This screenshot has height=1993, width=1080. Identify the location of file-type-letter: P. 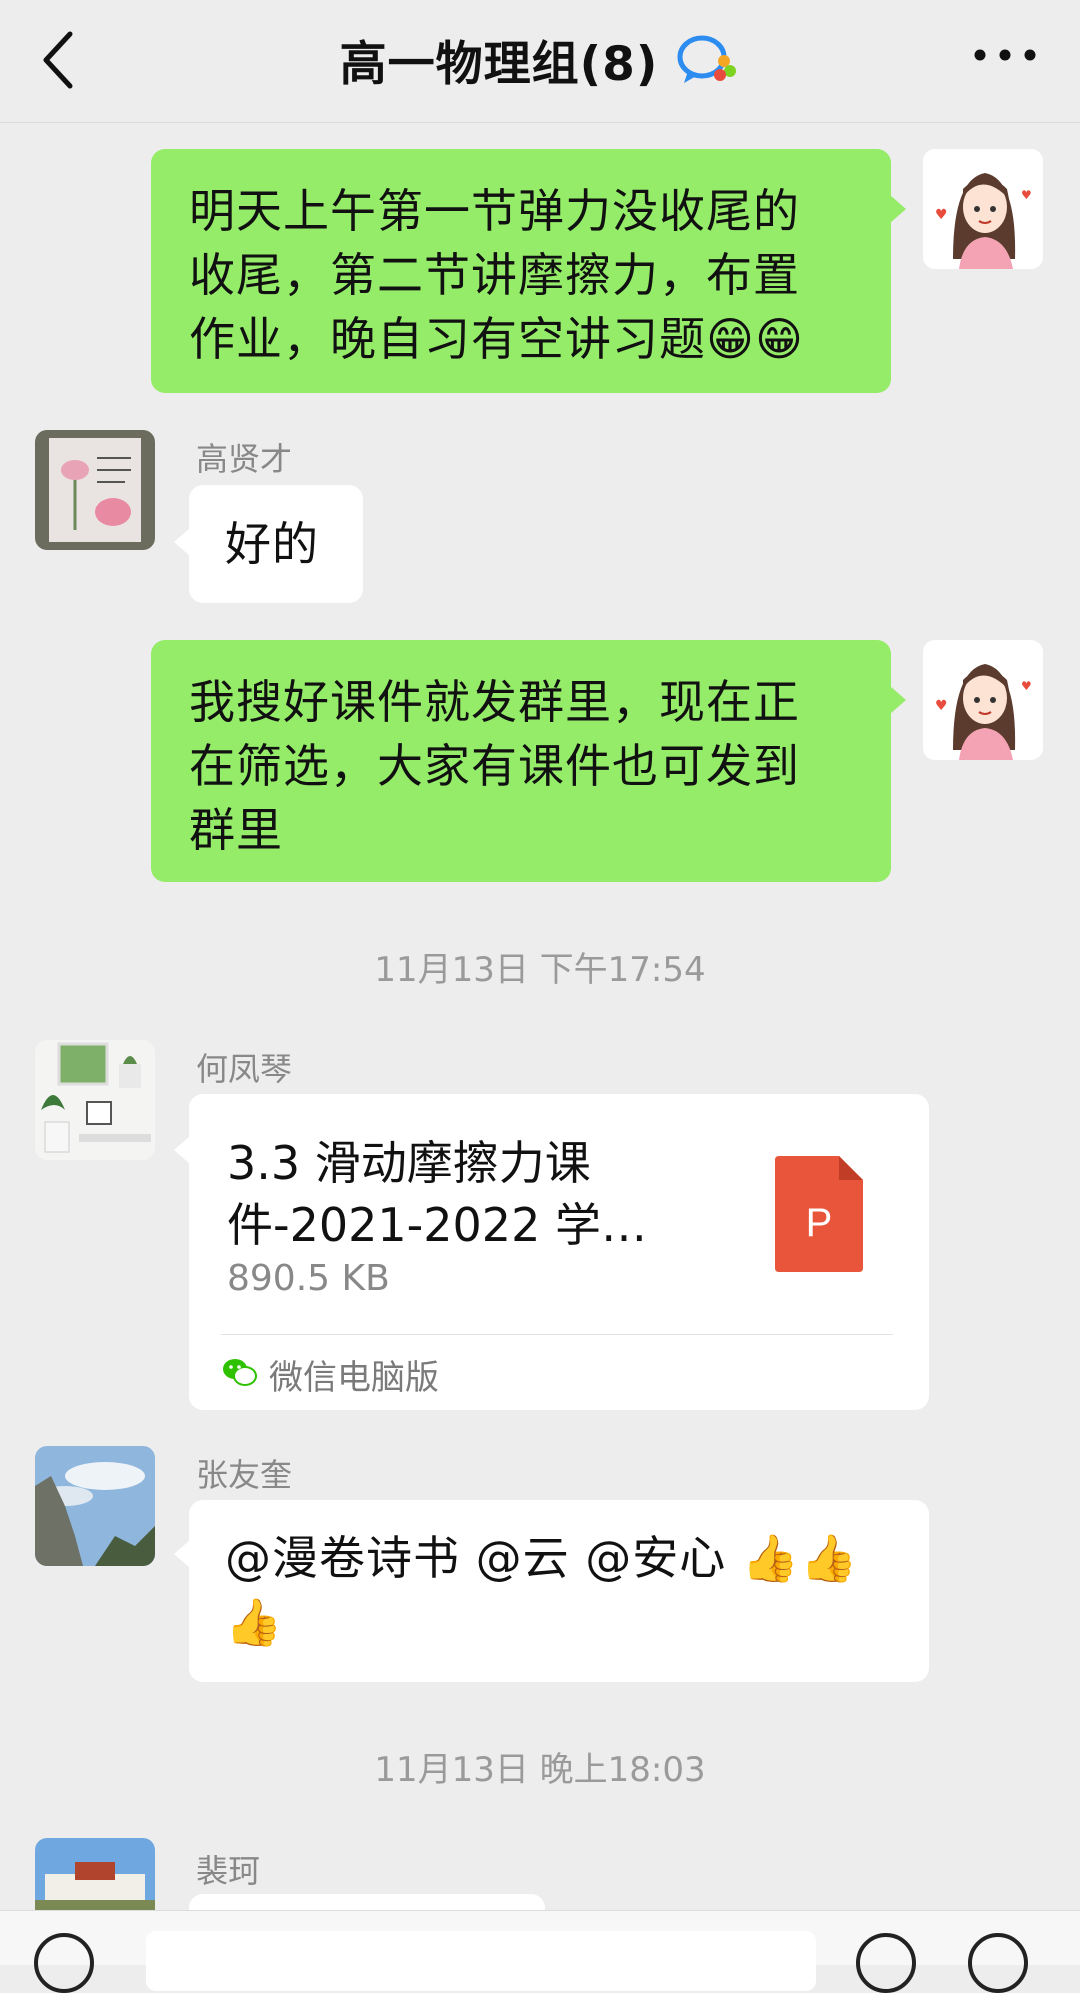
(819, 1223).